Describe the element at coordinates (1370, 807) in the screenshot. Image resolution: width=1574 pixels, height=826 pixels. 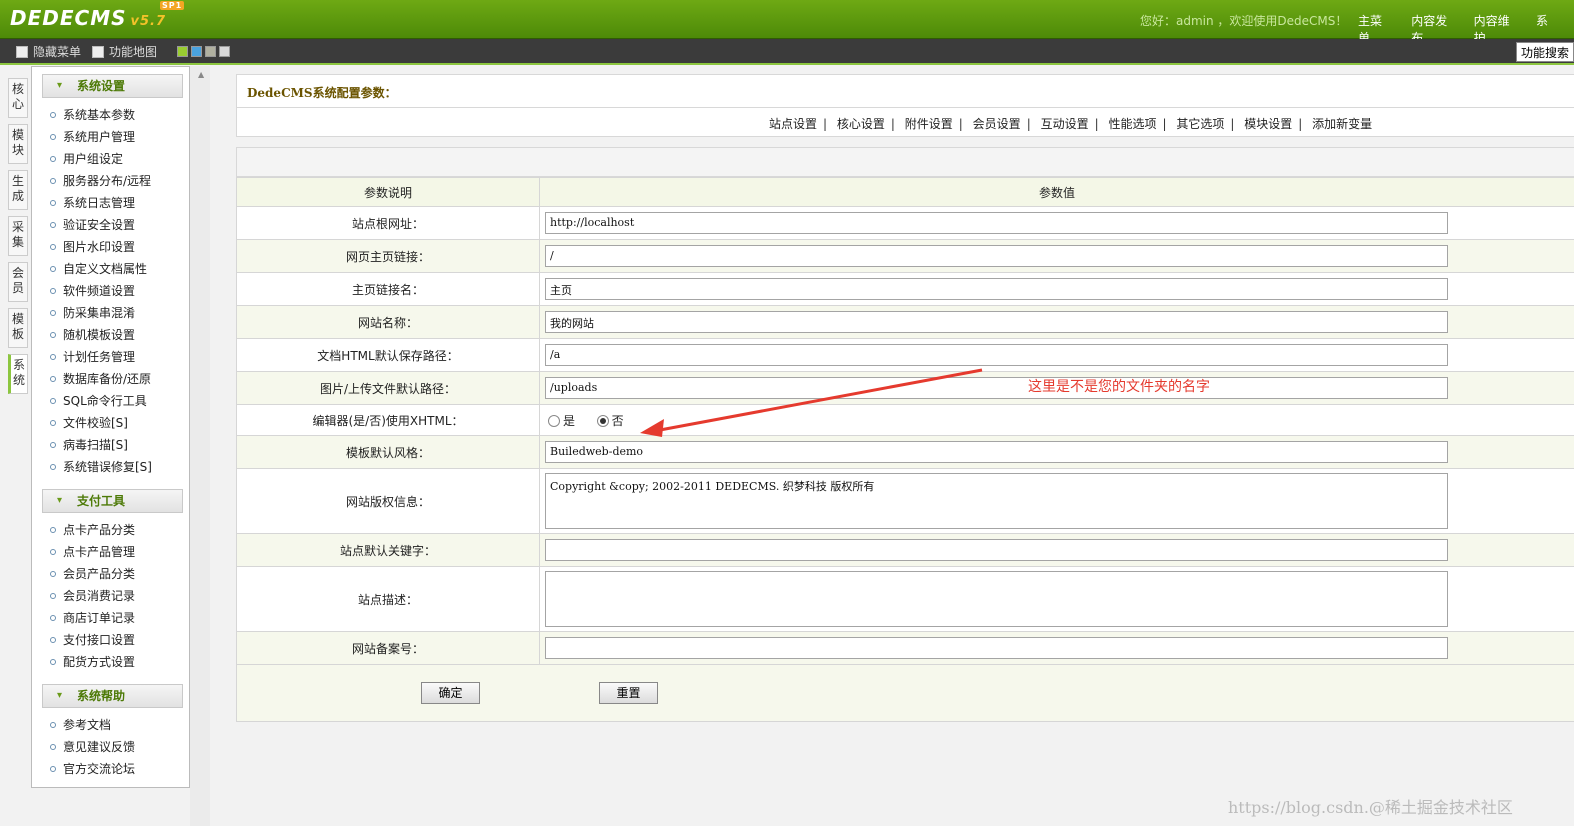
I see `watermark: https://blog.csdn.@稀土掘金技术社区` at that location.